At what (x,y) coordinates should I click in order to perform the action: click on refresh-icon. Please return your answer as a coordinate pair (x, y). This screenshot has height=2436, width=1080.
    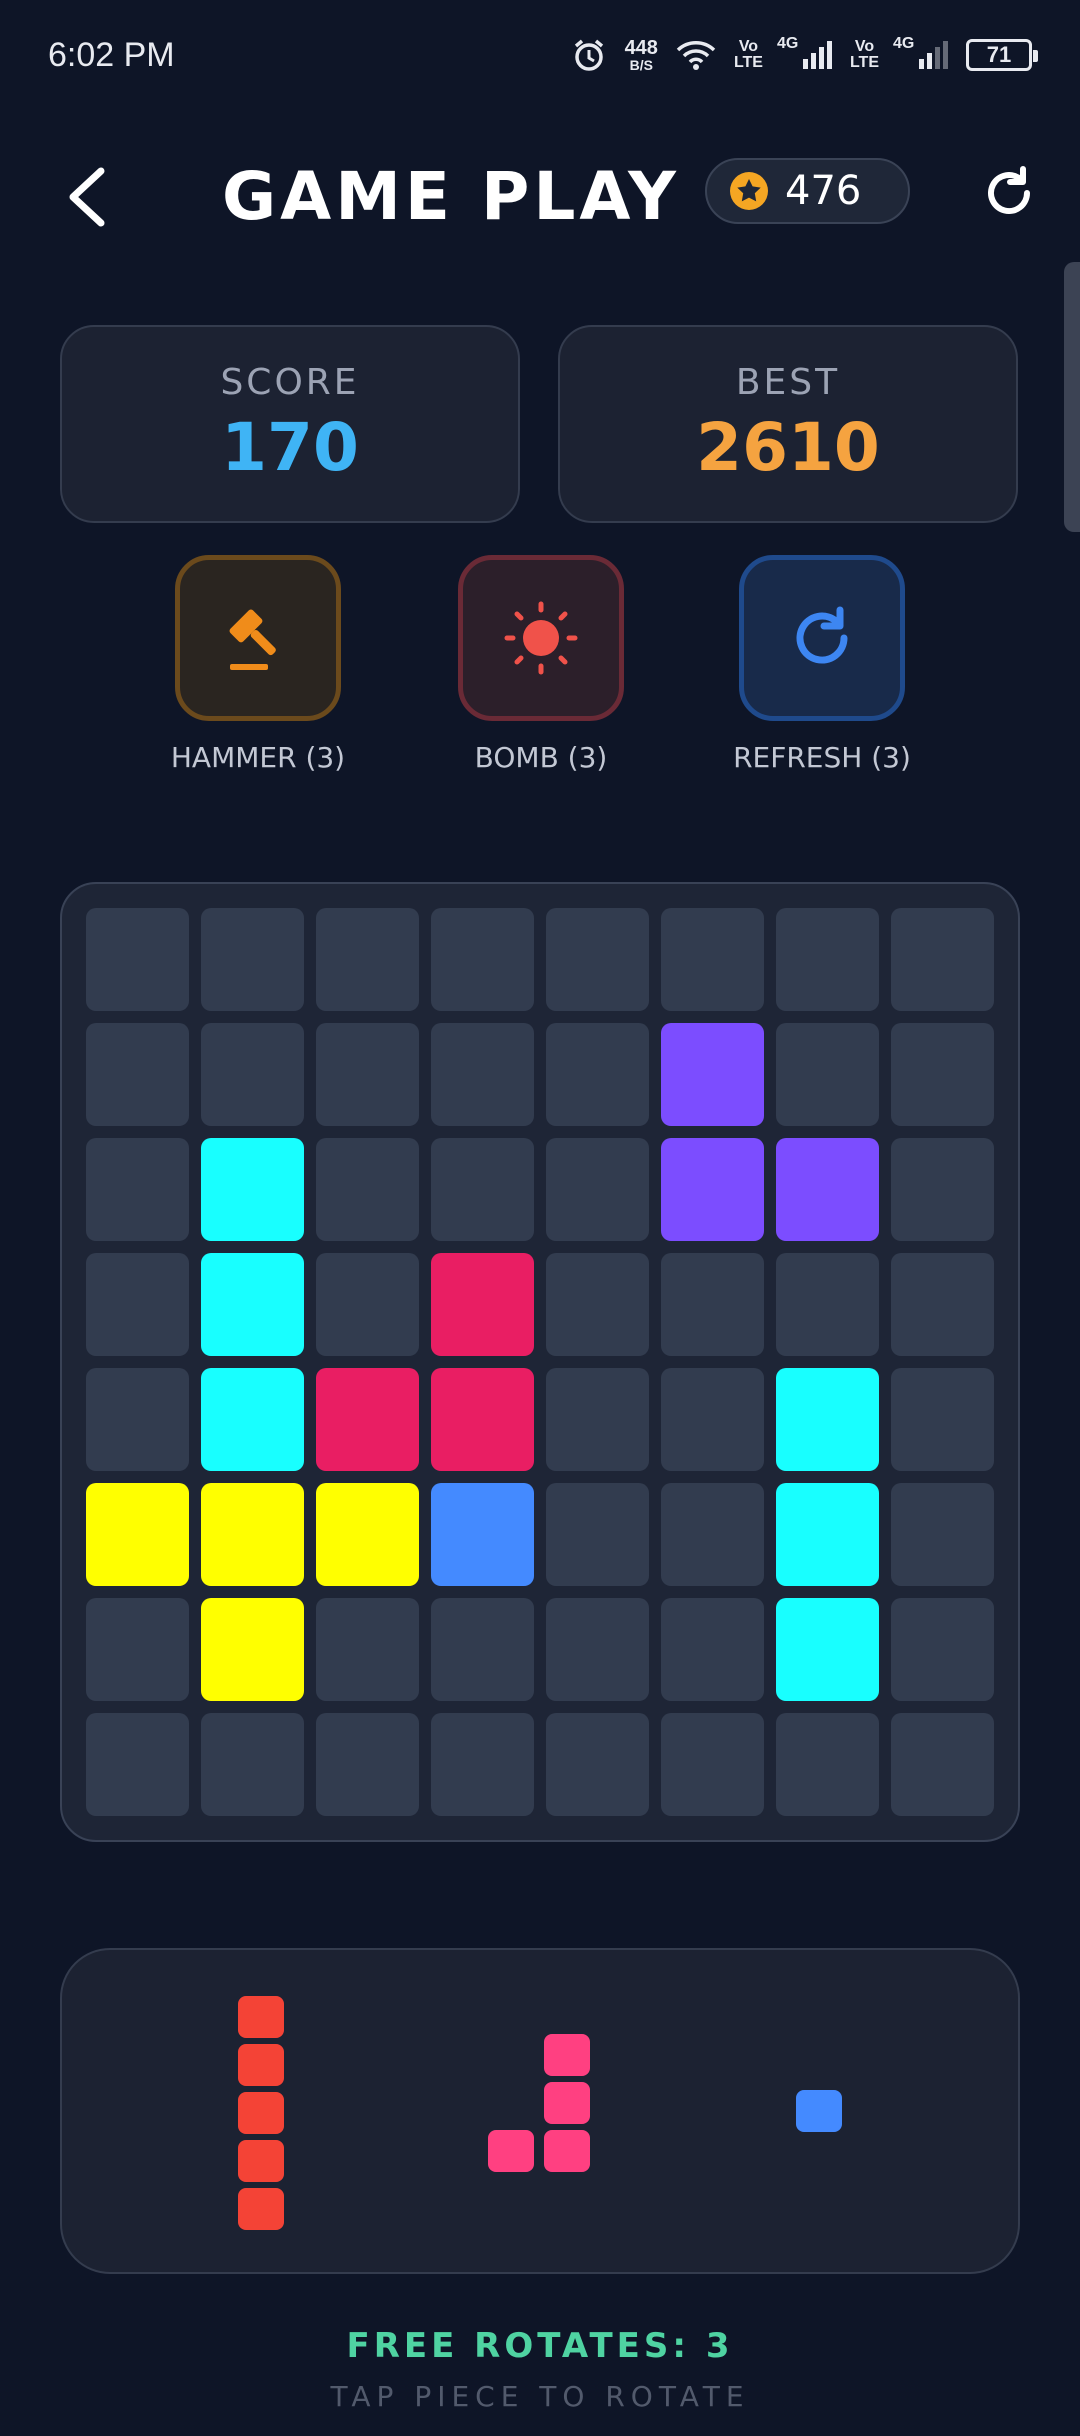
    Looking at the image, I should click on (822, 635).